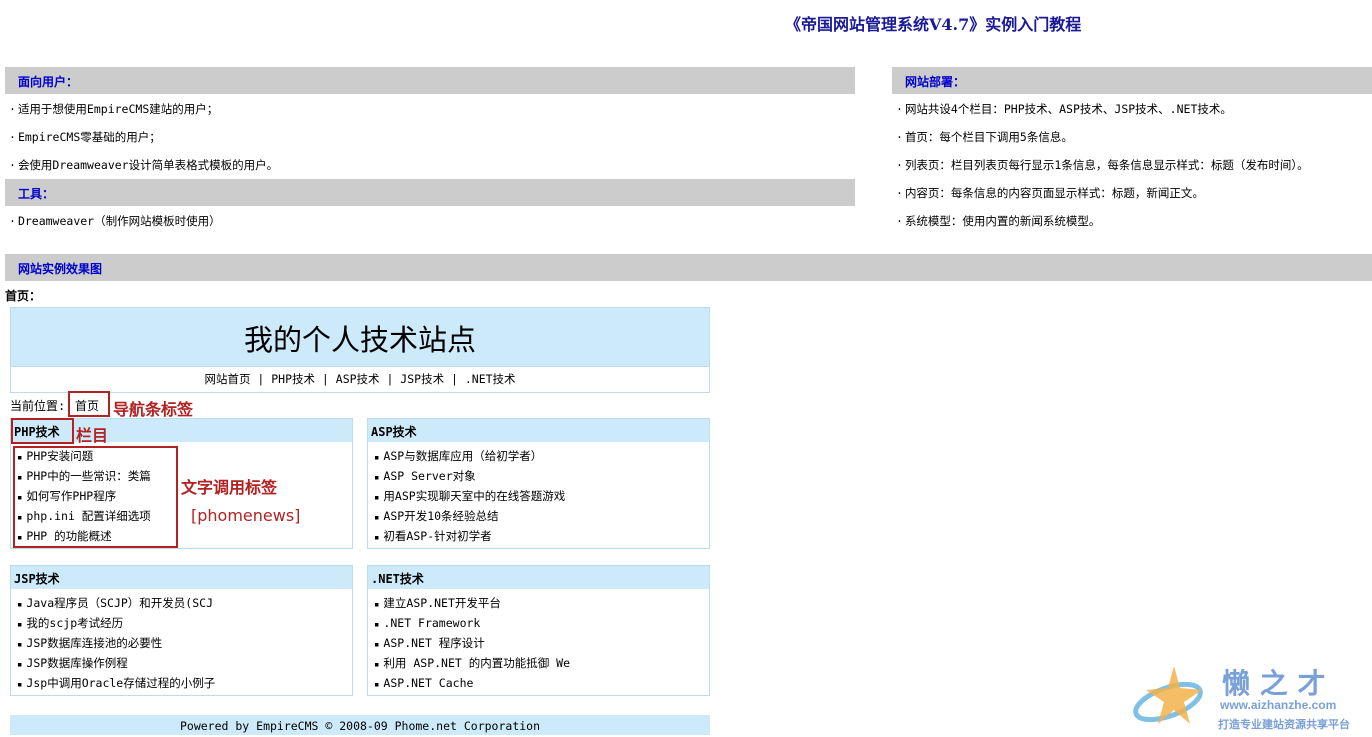 Image resolution: width=1372 pixels, height=737 pixels. I want to click on list-item: Java程序员（SCJP）和开发员(SCJ, so click(184, 604).